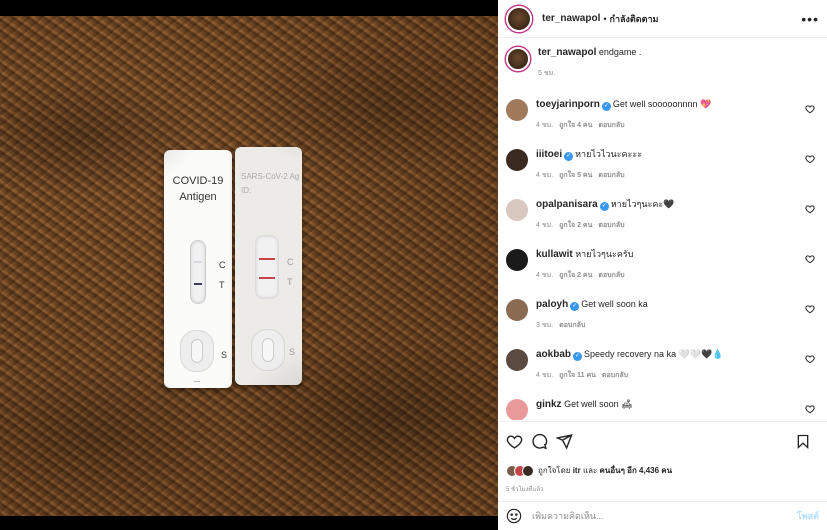  What do you see at coordinates (677, 404) in the screenshot?
I see `comment-body: ginkz Get well soon 🛋` at bounding box center [677, 404].